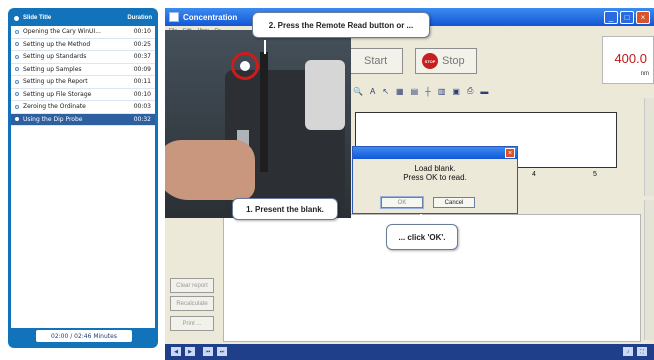 Image resolution: width=654 pixels, height=360 pixels. I want to click on slide-item: Setting up Samples 00:09, so click(83, 70).